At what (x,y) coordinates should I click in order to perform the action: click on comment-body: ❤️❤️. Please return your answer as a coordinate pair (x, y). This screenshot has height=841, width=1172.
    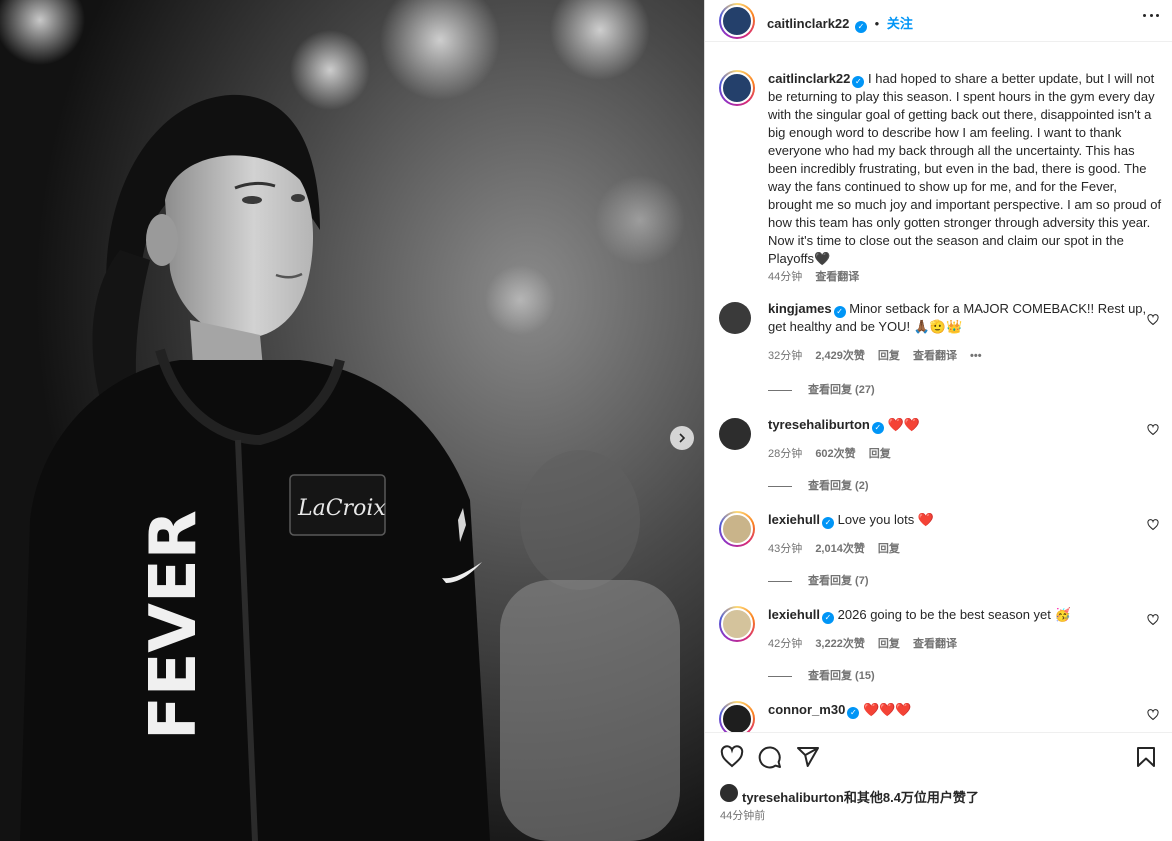
    Looking at the image, I should click on (903, 424).